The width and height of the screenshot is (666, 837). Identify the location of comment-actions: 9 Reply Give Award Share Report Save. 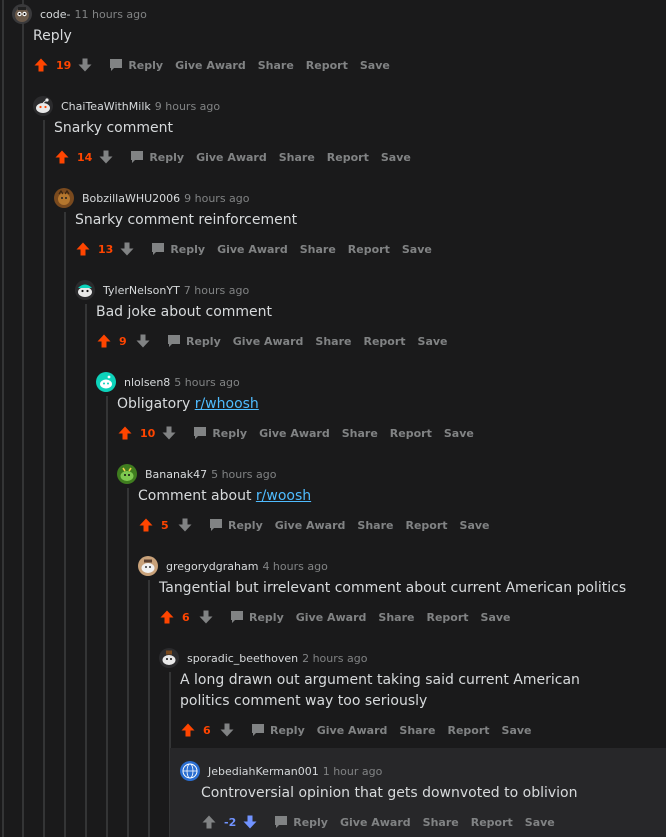
(272, 341).